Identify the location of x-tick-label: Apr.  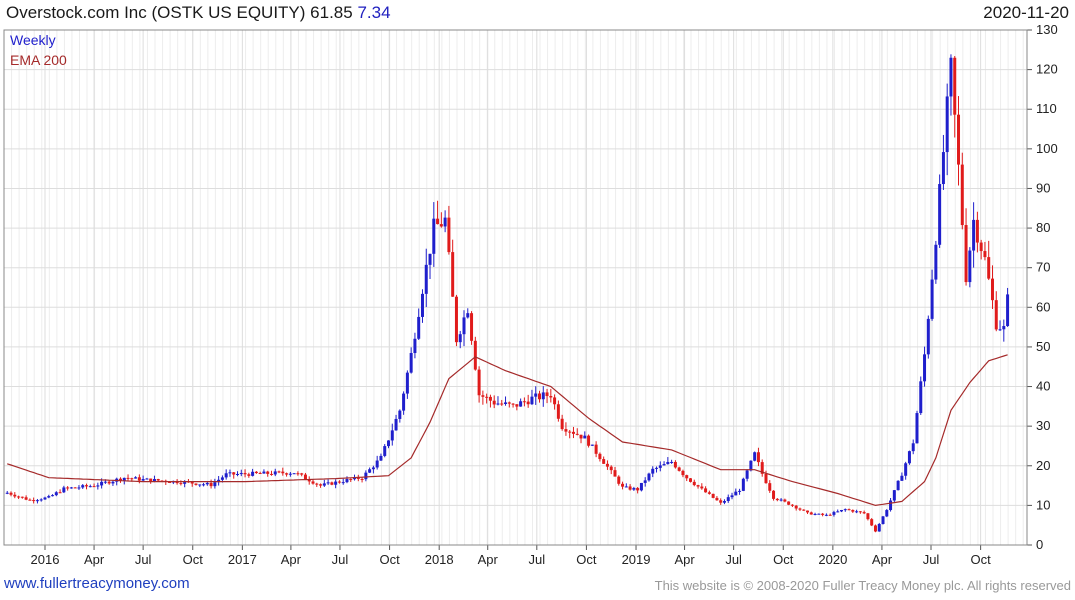
(488, 559).